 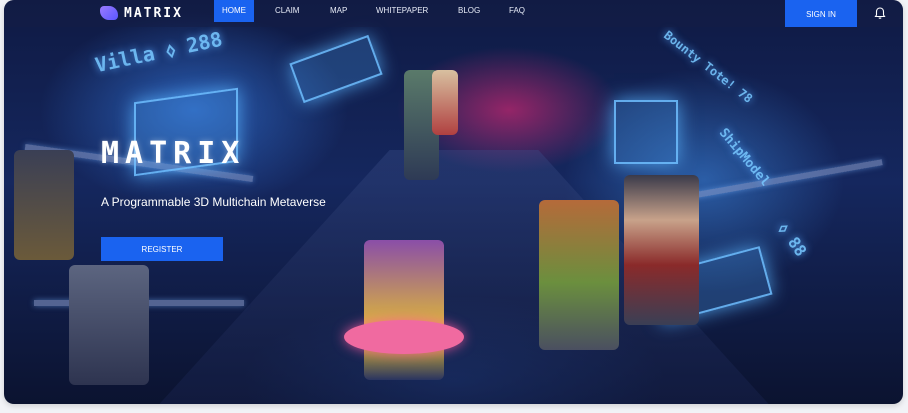 What do you see at coordinates (402, 11) in the screenshot?
I see `nav-whitepaper: WHITEPAPER` at bounding box center [402, 11].